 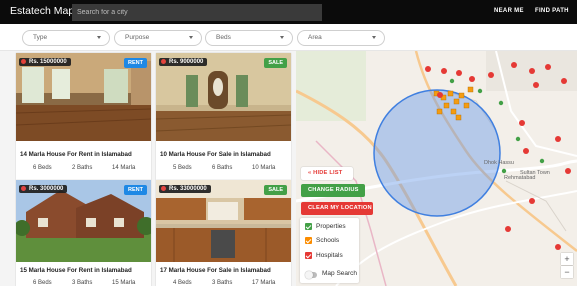 I want to click on hide-list-label: HIDE LIST, so click(x=328, y=173).